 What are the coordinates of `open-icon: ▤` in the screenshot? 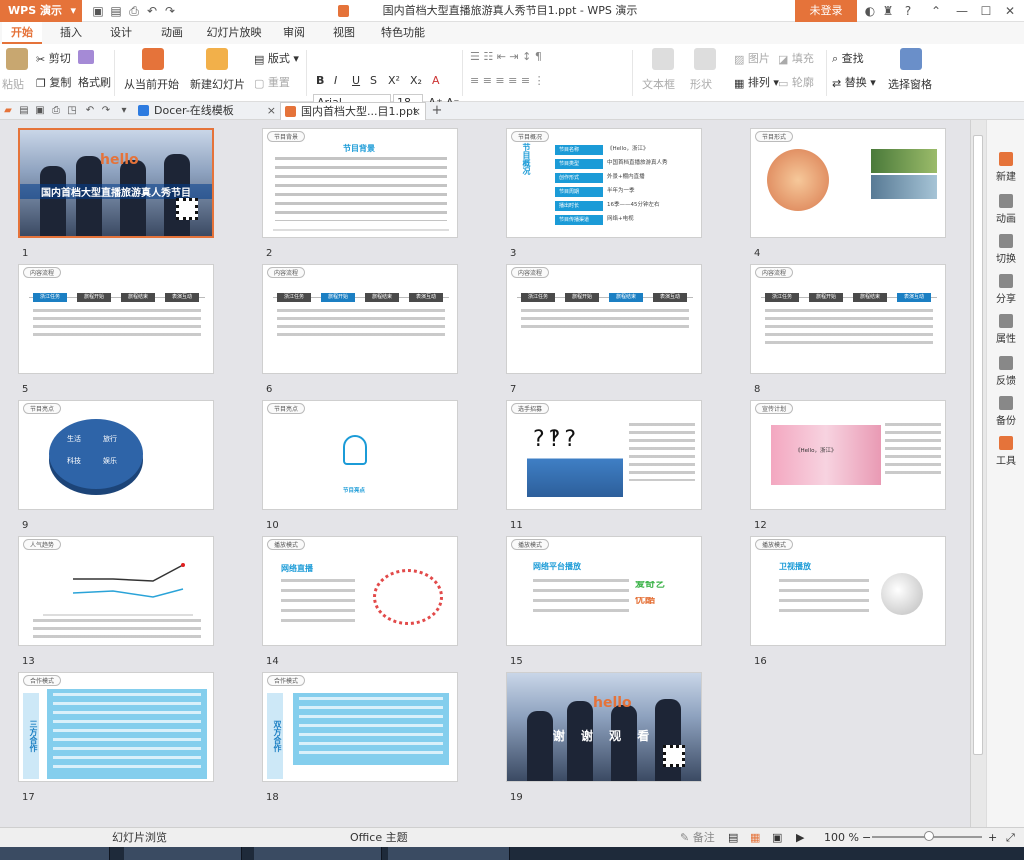 It's located at (116, 11).